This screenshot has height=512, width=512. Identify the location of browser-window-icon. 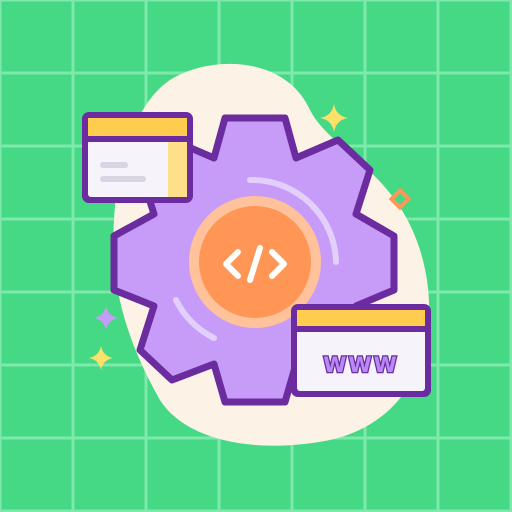
(137, 157).